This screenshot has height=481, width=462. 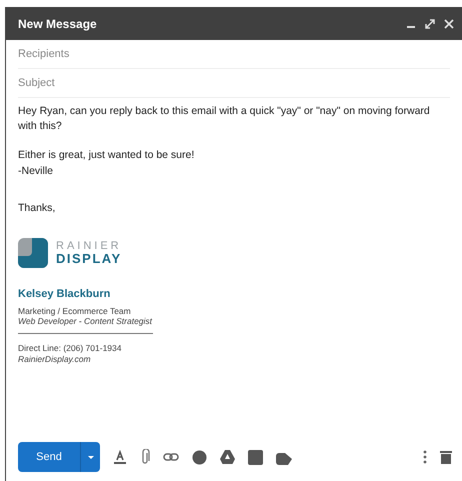 What do you see at coordinates (89, 259) in the screenshot?
I see `logo-wordmark: DISPLAY` at bounding box center [89, 259].